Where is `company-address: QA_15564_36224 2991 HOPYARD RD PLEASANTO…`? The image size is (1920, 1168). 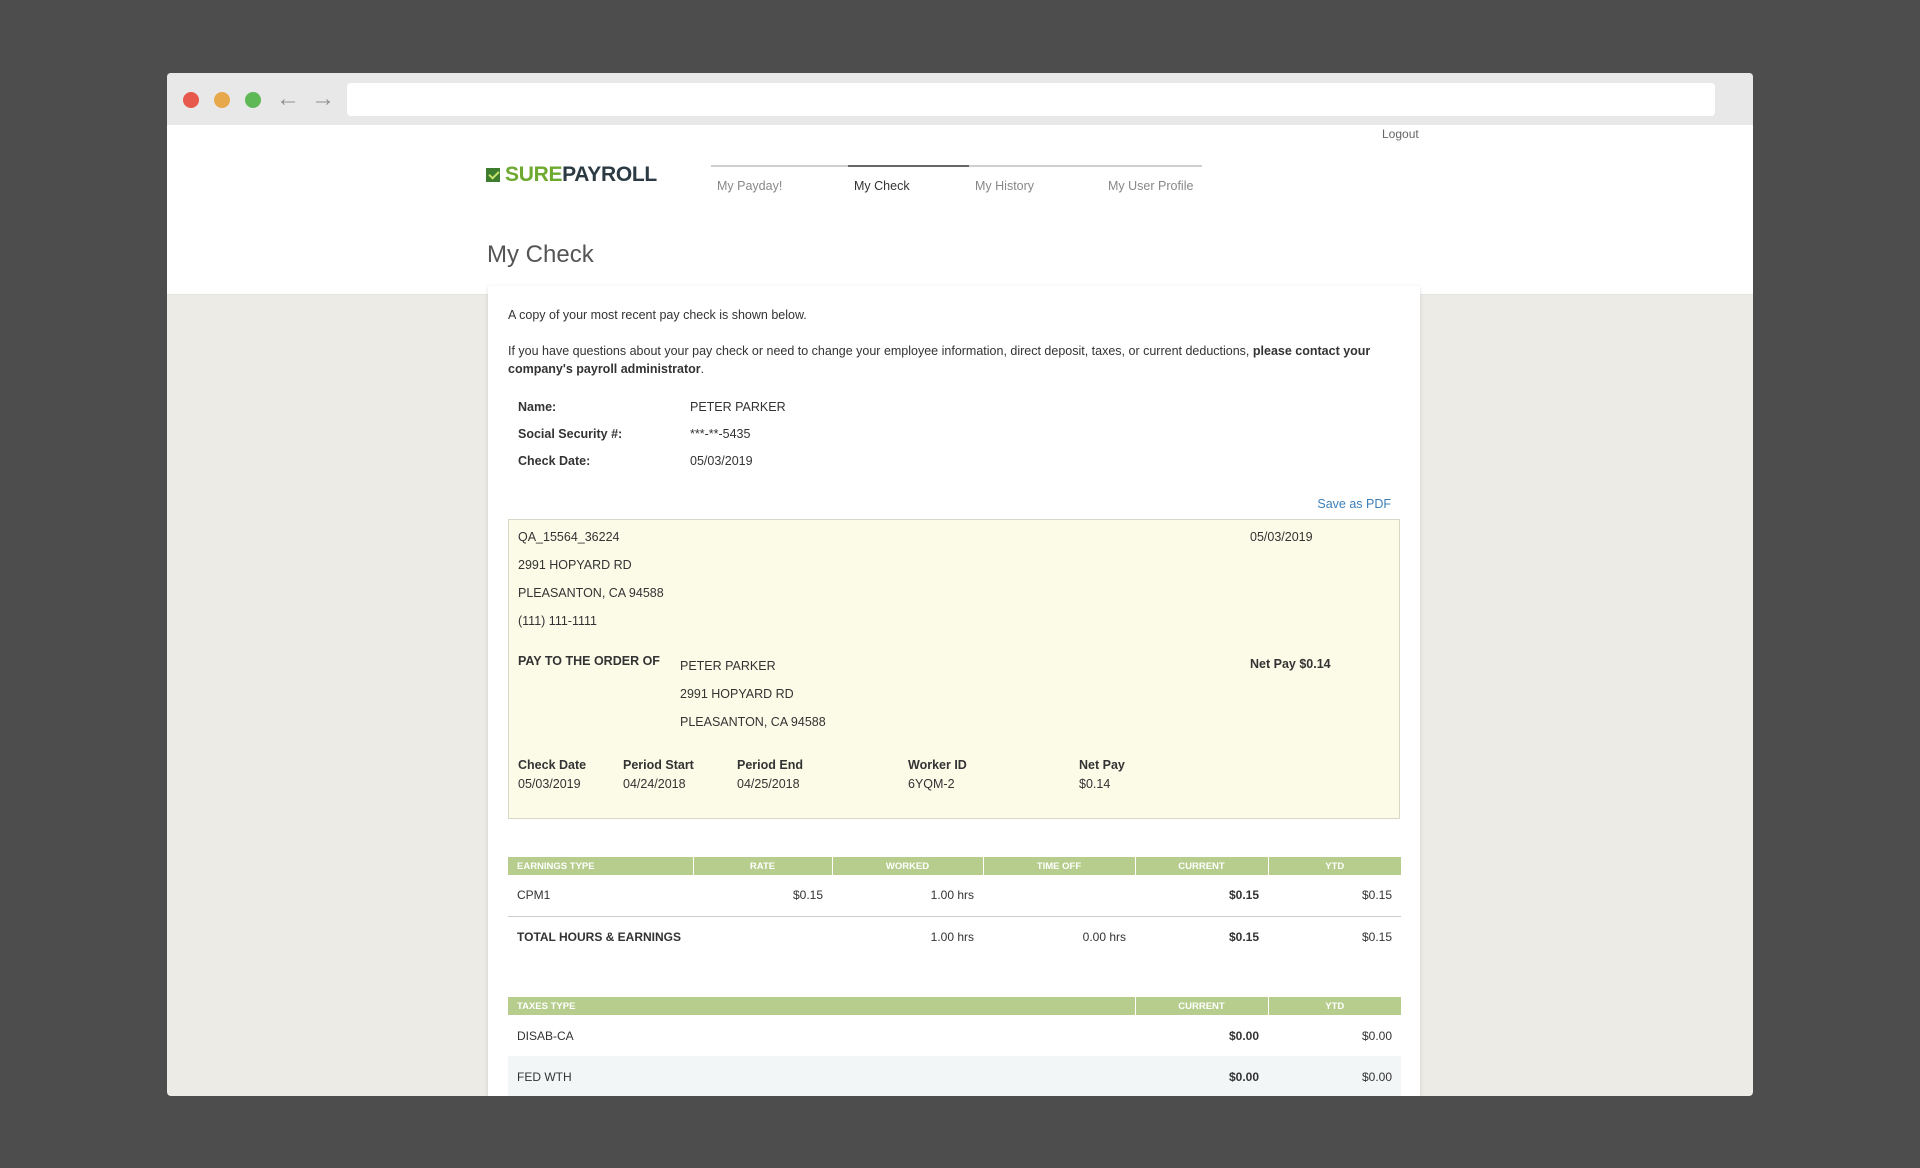
company-address: QA_15564_36224 2991 HOPYARD RD PLEASANTO… is located at coordinates (591, 584).